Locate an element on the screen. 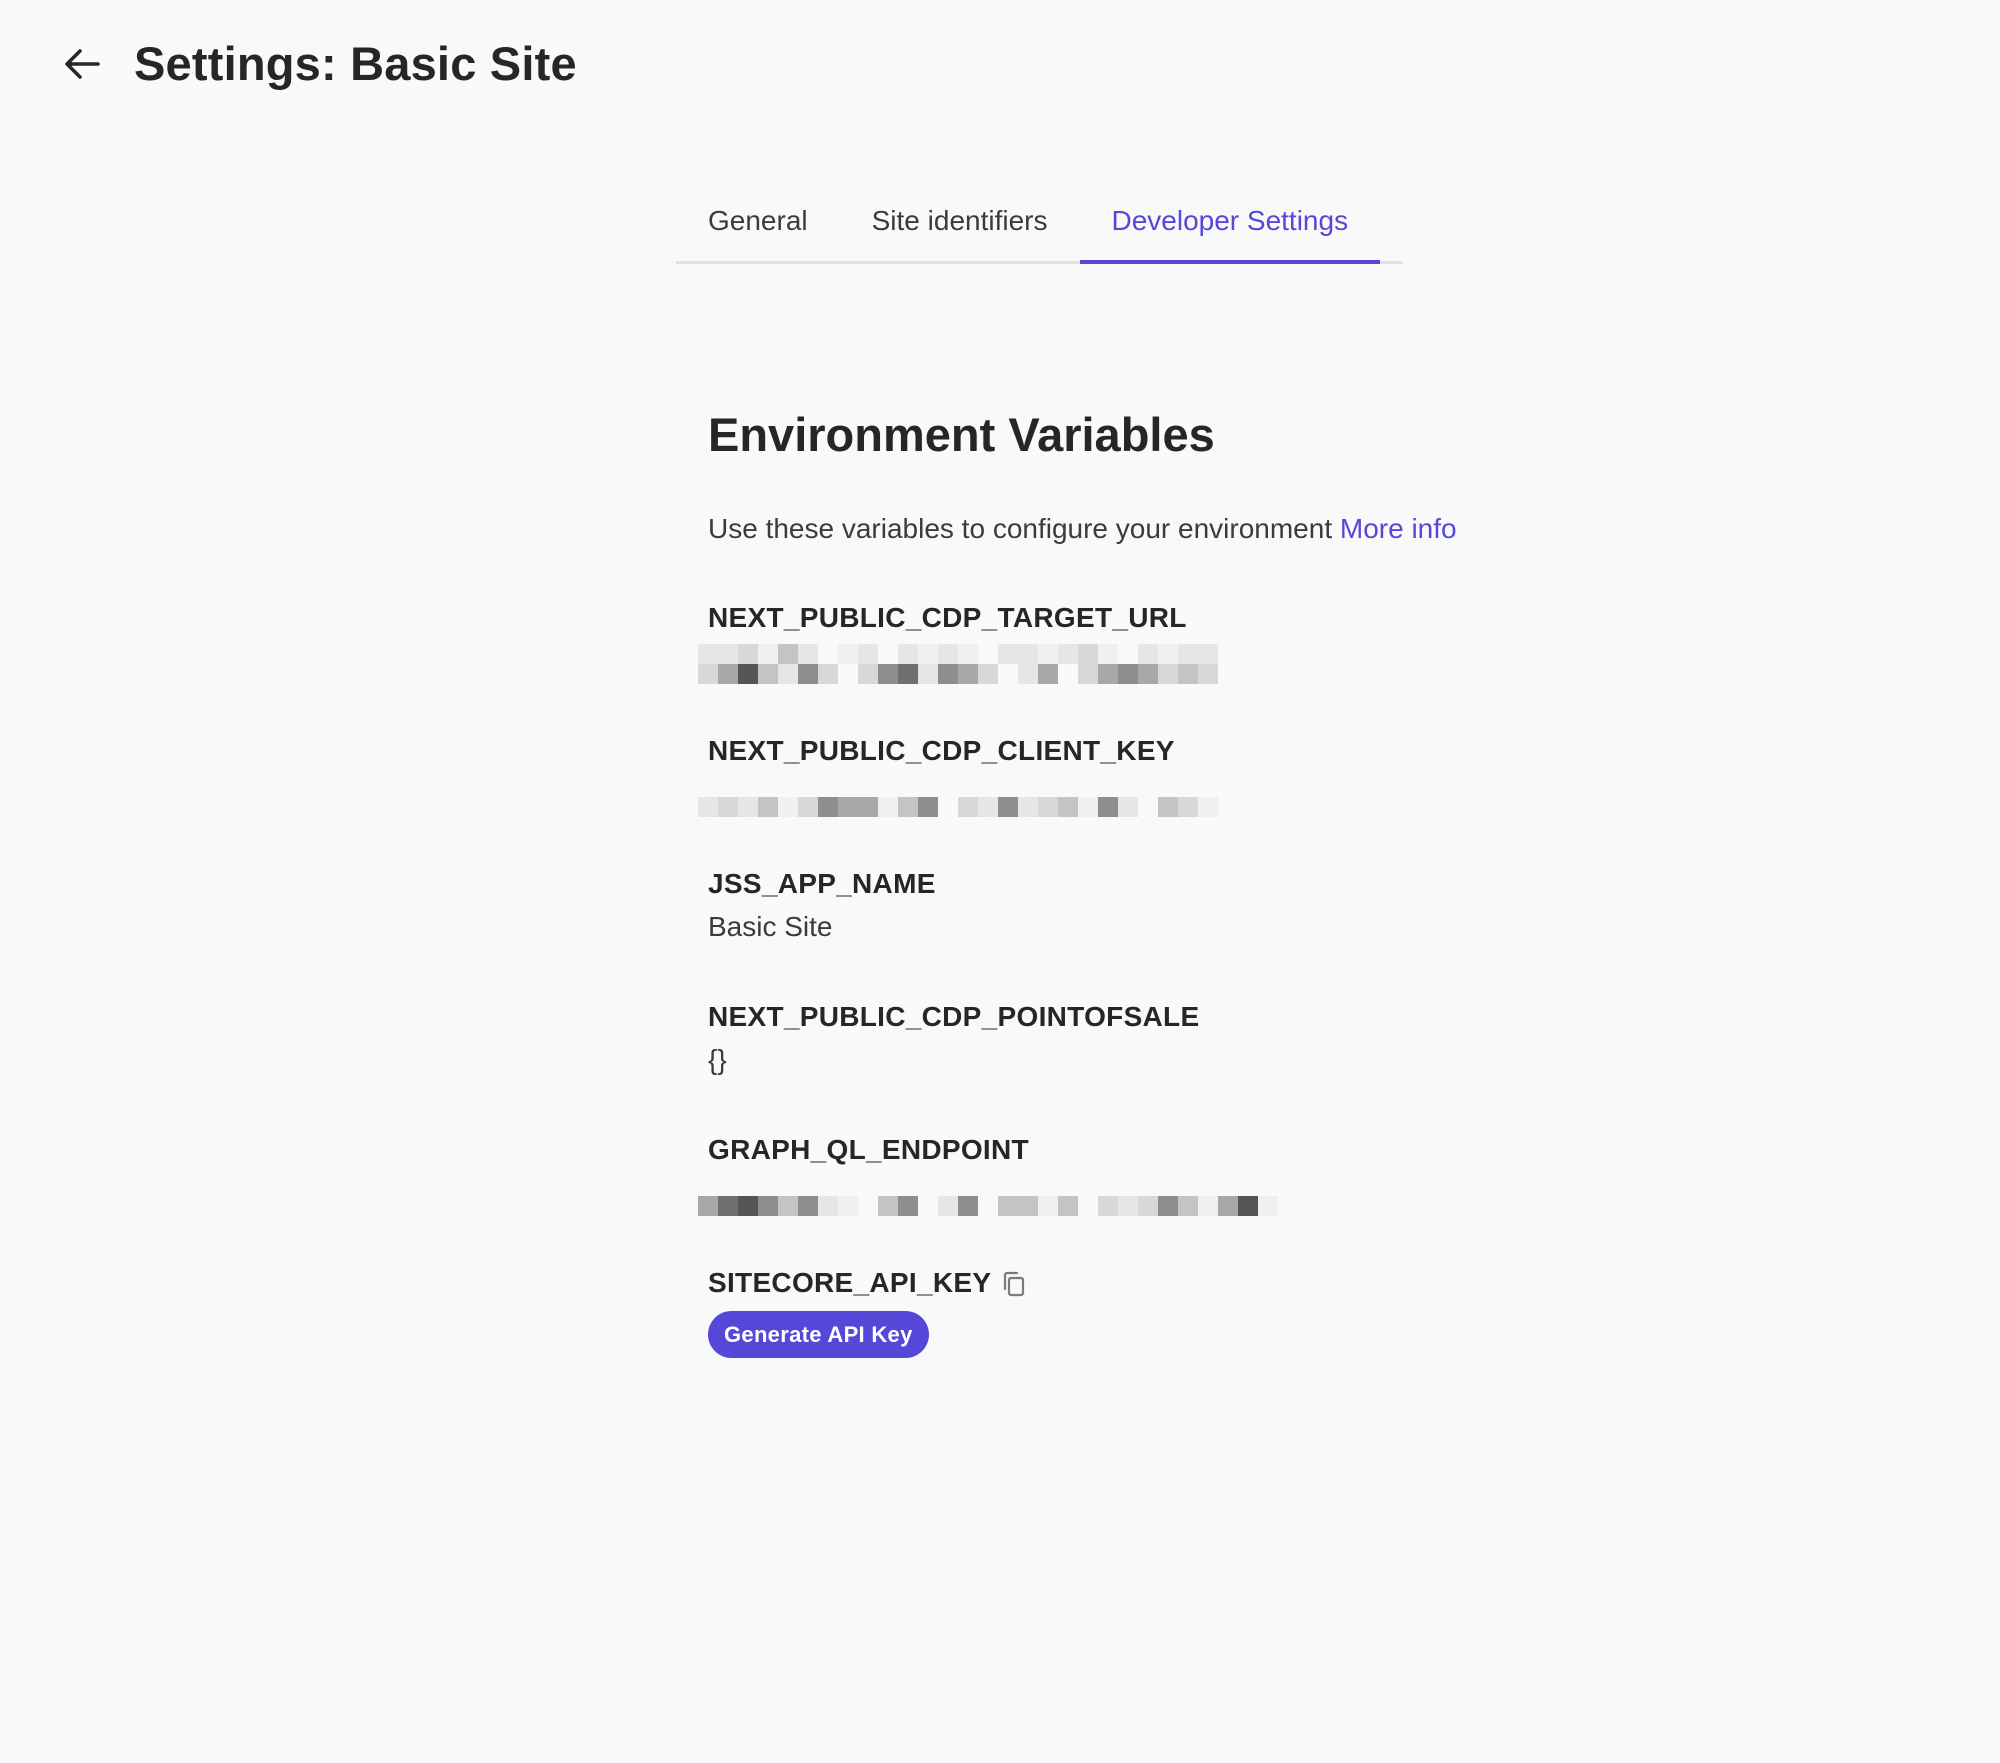  generate-api-key-button: Generate API Key is located at coordinates (818, 1334).